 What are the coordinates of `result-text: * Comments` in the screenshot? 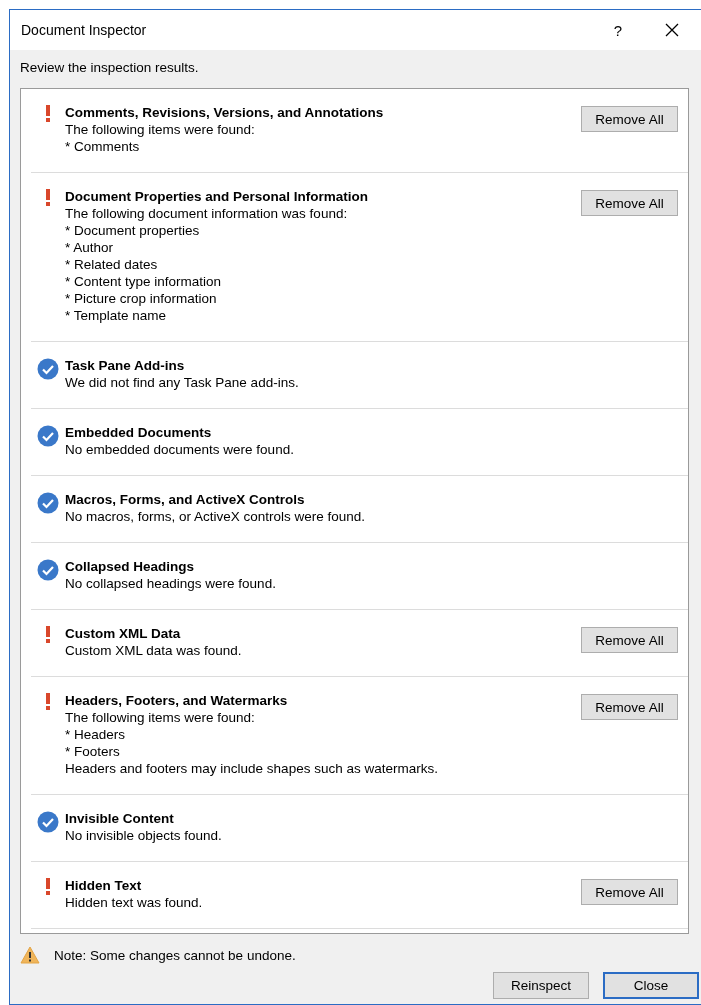 It's located at (103, 146).